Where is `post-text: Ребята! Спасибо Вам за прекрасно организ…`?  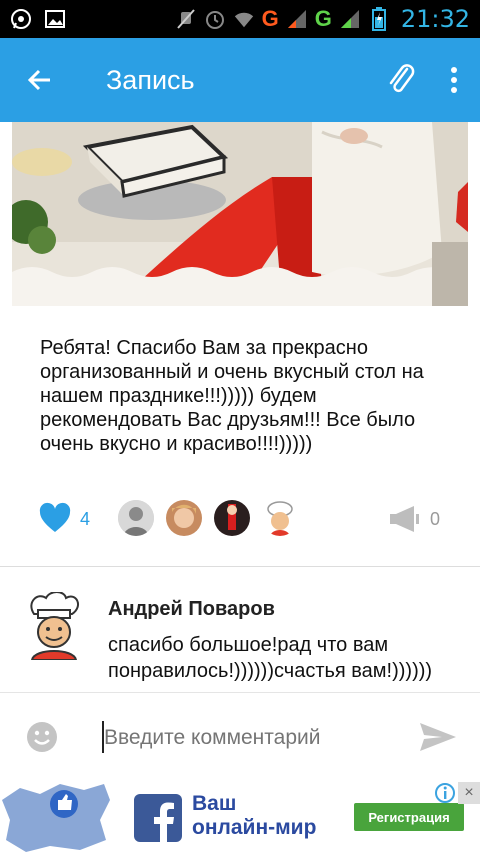
post-text: Ребята! Спасибо Вам за прекрасно организ… is located at coordinates (232, 396).